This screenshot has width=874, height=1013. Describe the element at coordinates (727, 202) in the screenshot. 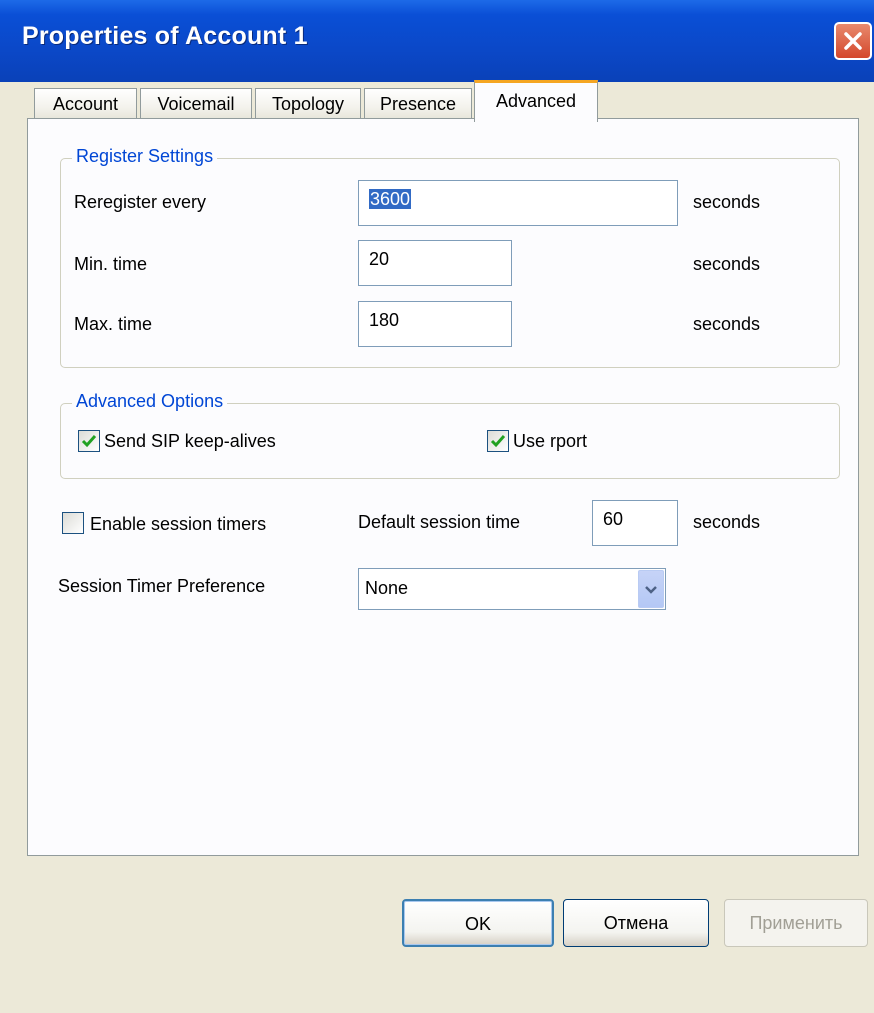

I see `reregister-unit: seconds` at that location.